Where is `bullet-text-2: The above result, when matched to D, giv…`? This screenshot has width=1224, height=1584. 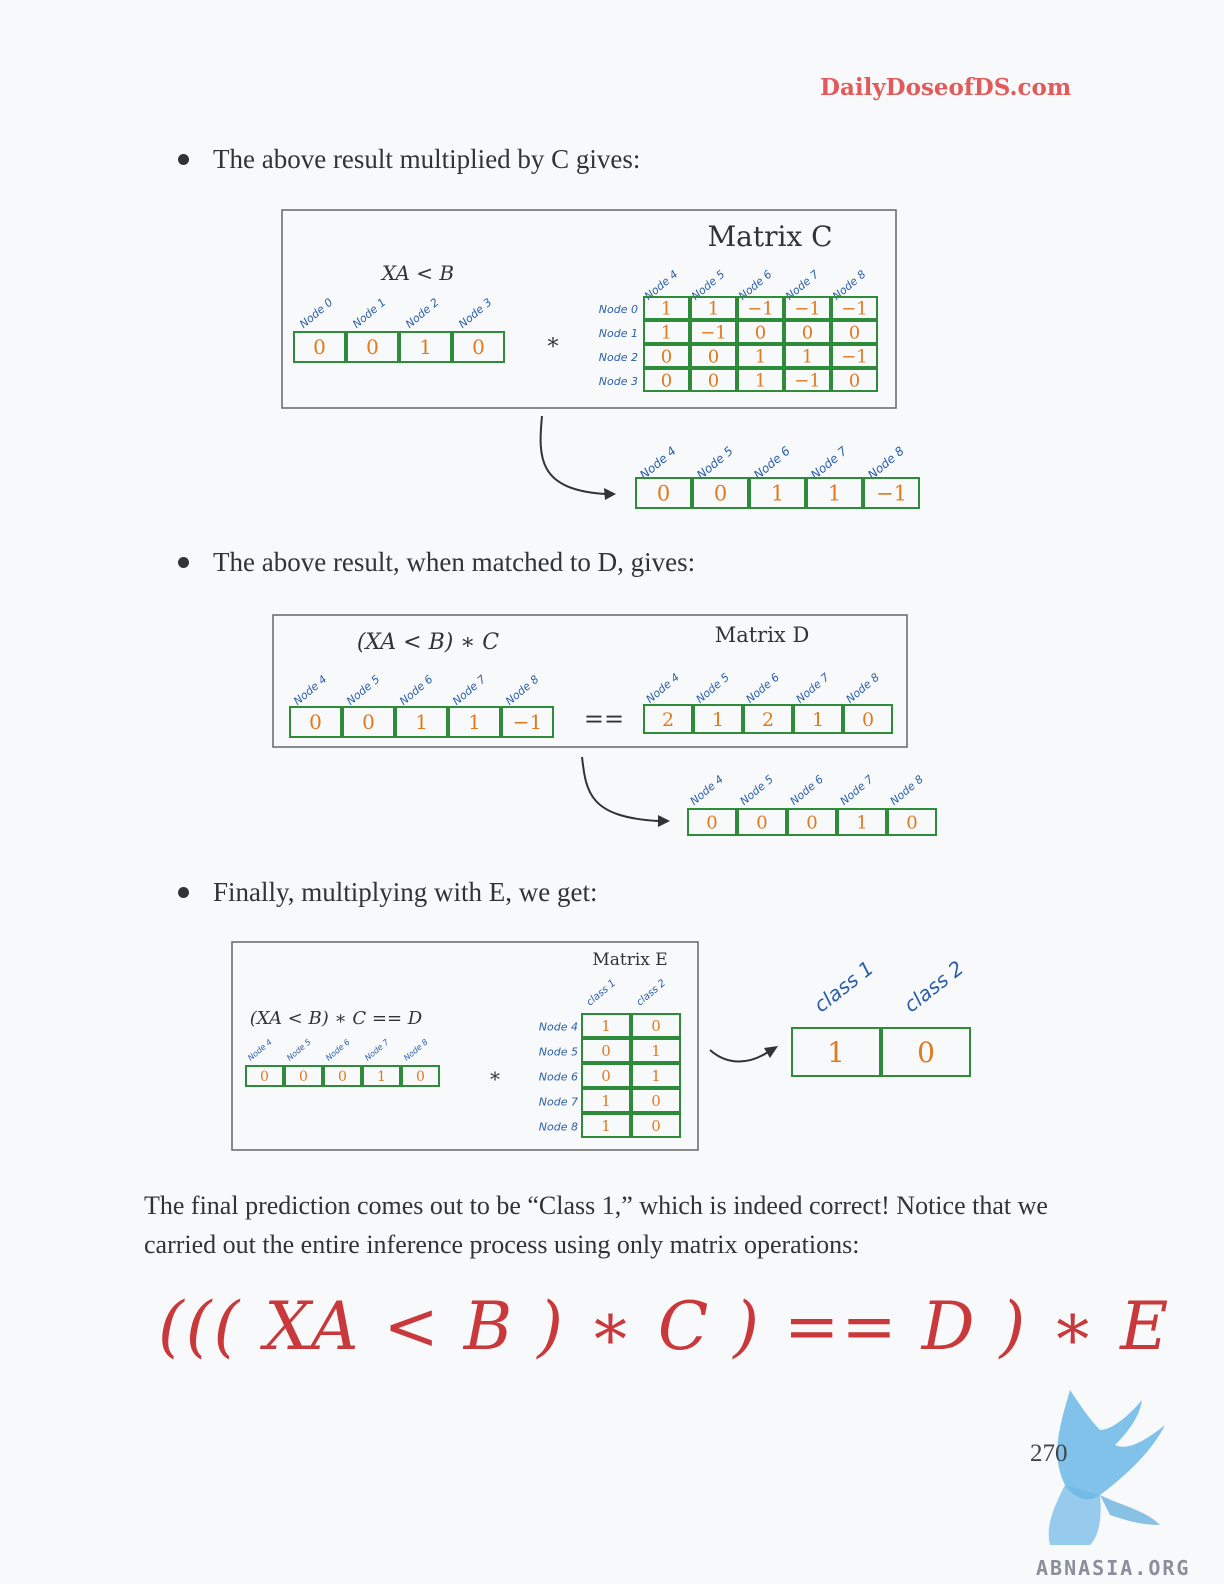
bullet-text-2: The above result, when matched to D, giv… is located at coordinates (454, 562).